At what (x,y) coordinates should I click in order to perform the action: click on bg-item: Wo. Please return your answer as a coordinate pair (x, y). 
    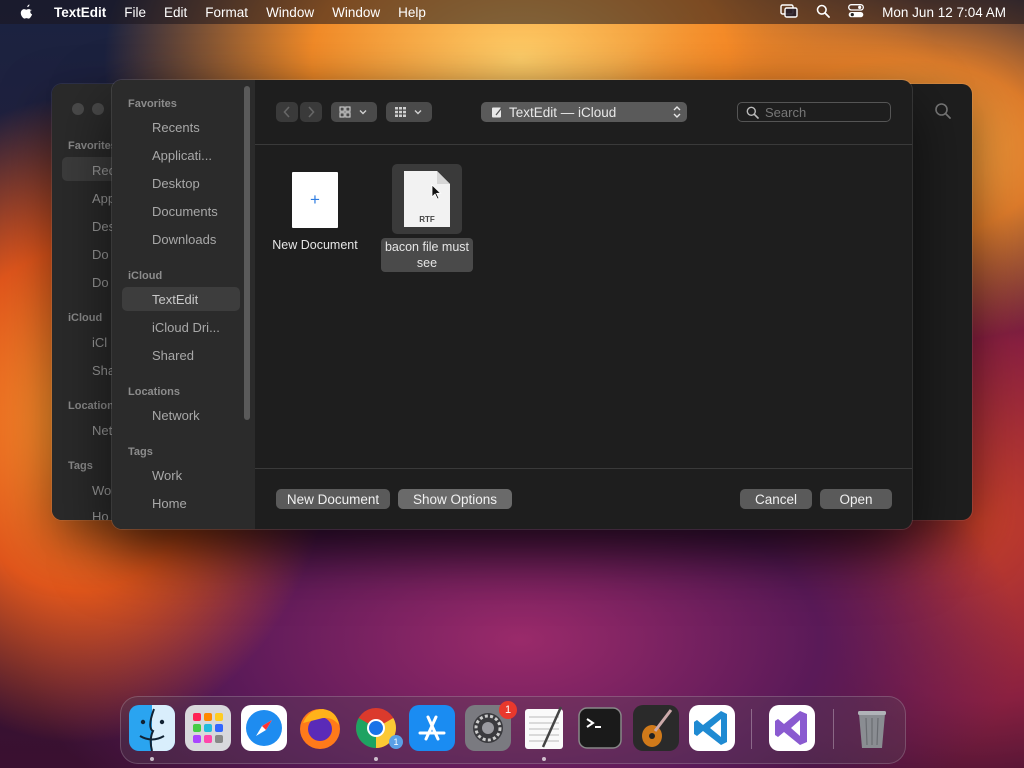
    Looking at the image, I should click on (101, 490).